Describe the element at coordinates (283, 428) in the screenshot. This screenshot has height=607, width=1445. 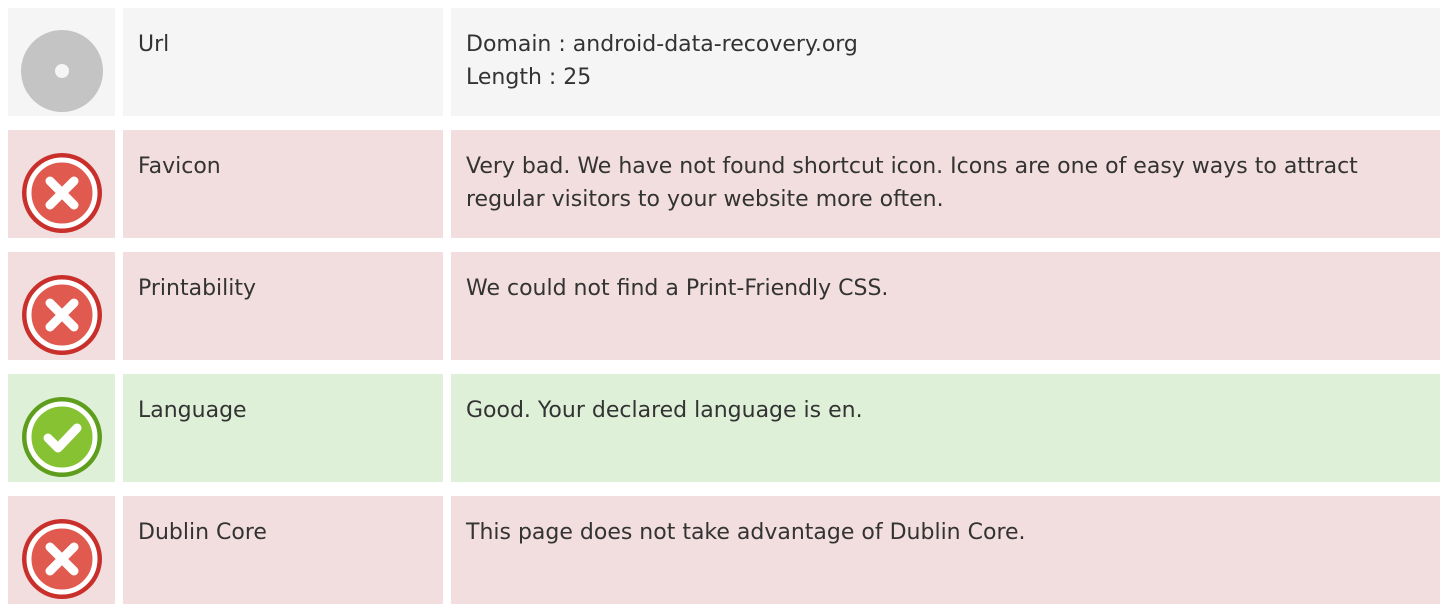
I see `check-name: Language` at that location.